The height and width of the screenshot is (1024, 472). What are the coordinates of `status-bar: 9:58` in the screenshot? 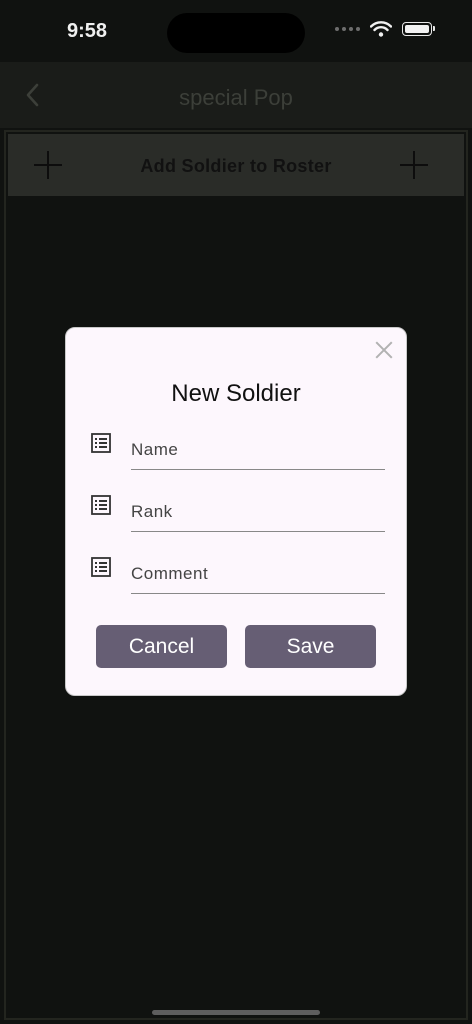 It's located at (236, 31).